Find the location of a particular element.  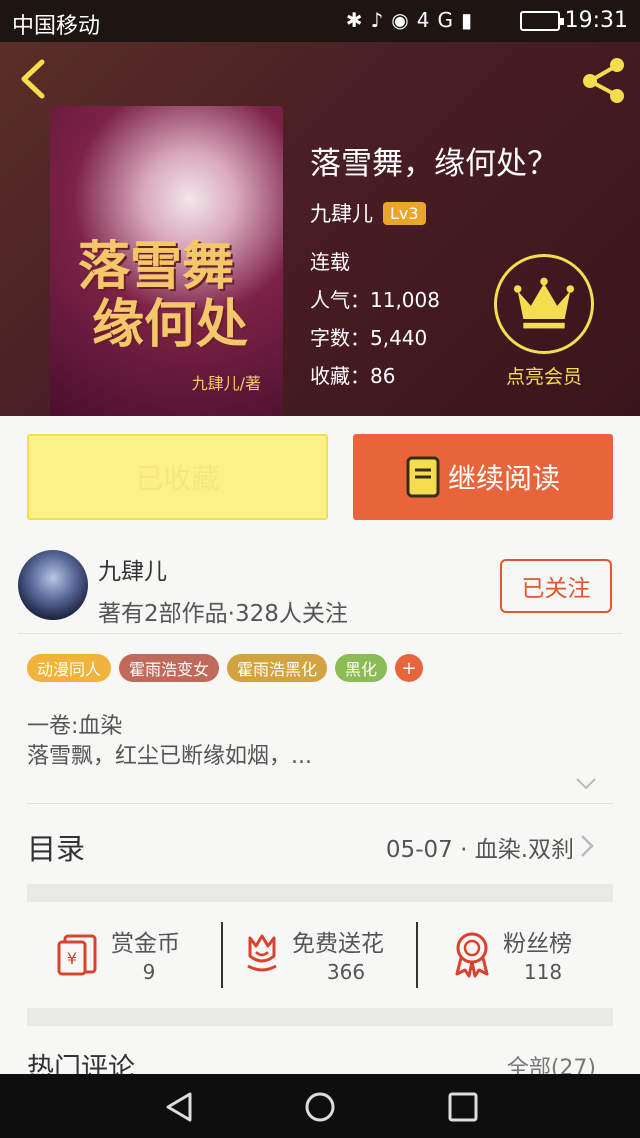

tag-item: 动漫同人 is located at coordinates (69, 668).